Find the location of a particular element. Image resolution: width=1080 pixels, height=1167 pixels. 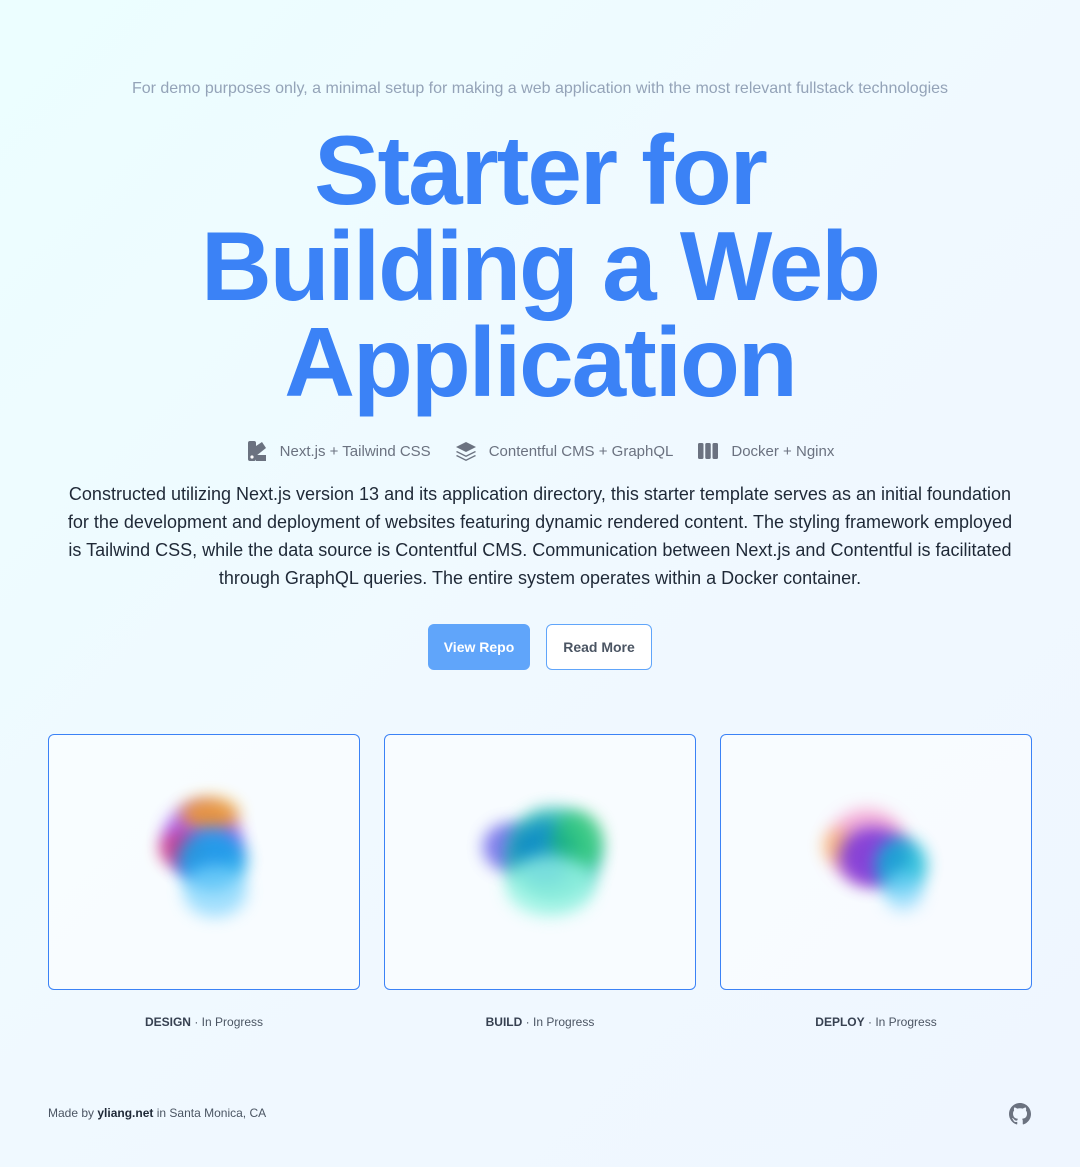

footer-prefix: Made by is located at coordinates (71, 1113).